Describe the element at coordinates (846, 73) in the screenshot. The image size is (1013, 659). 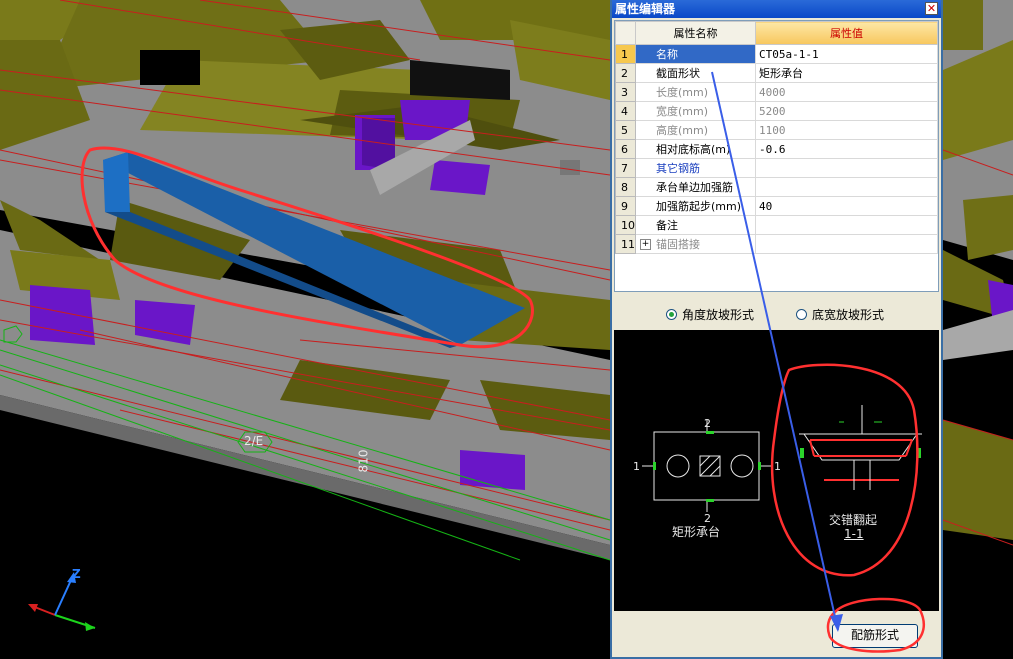
I see `property-value: 矩形承台` at that location.